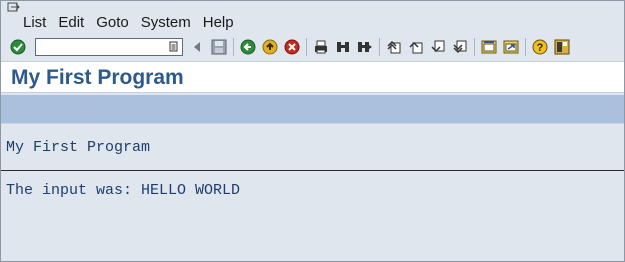 The height and width of the screenshot is (262, 625). Describe the element at coordinates (18, 47) in the screenshot. I see `enter-icon` at that location.